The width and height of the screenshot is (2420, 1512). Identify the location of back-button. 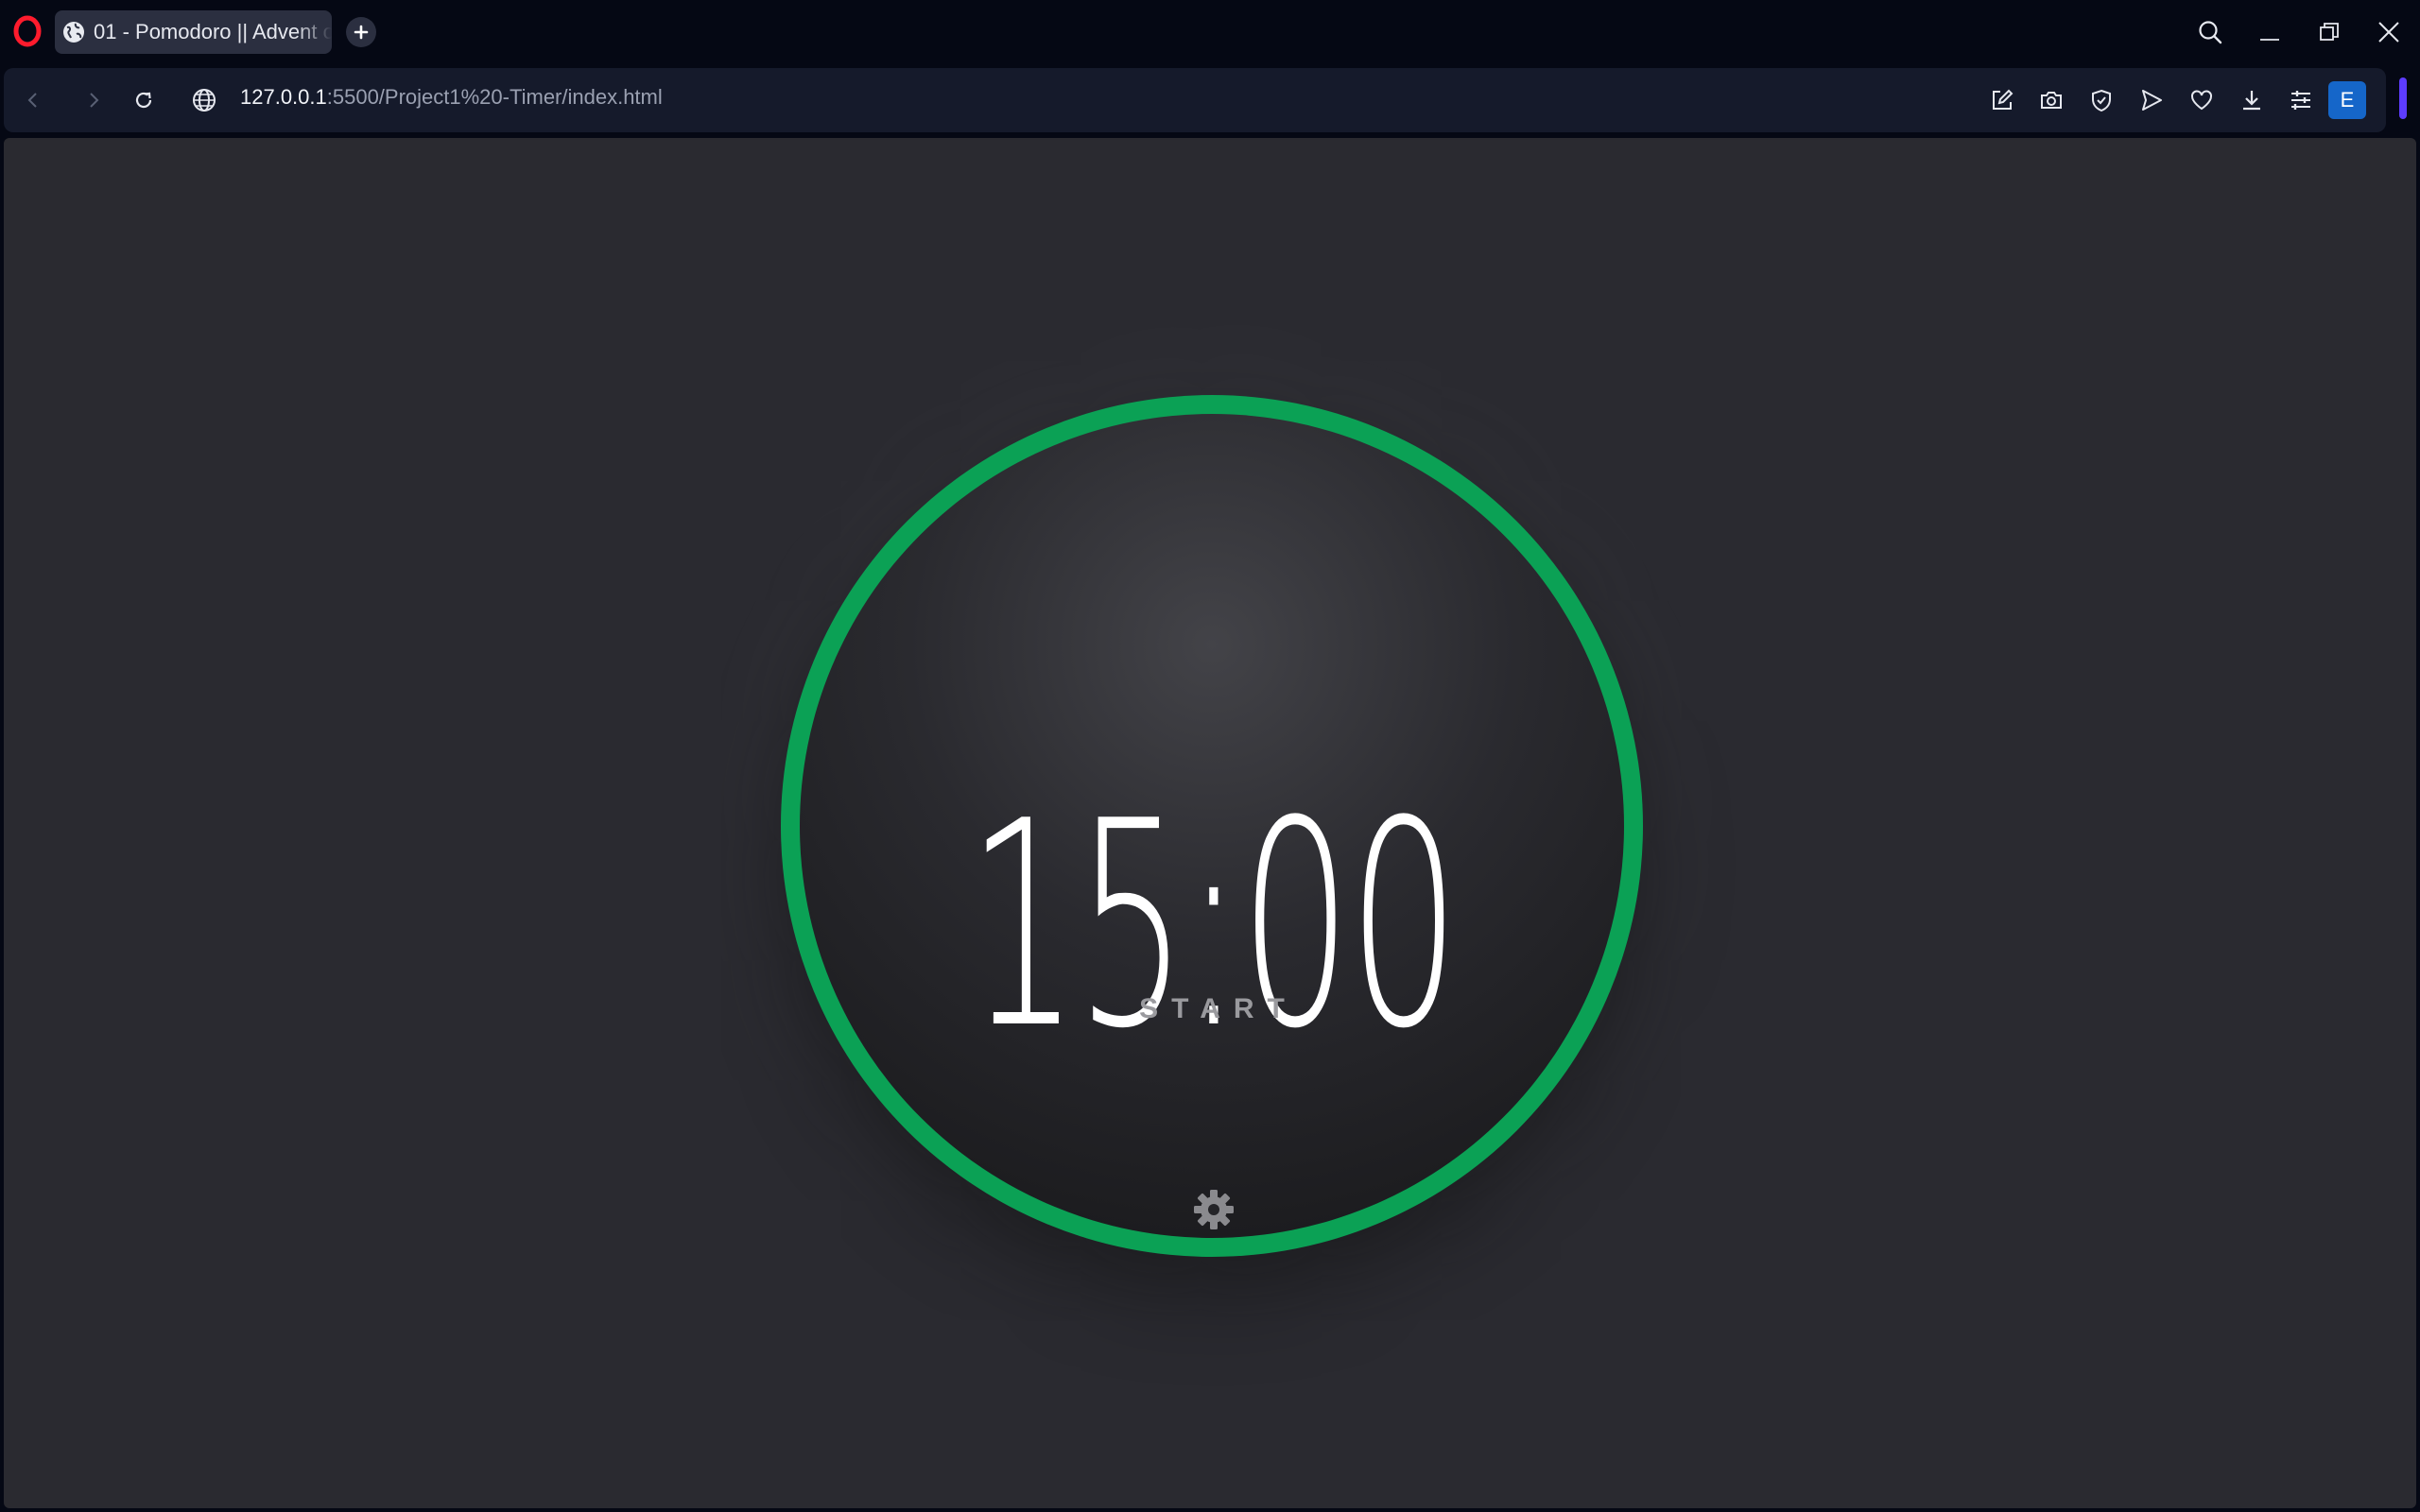
(33, 100).